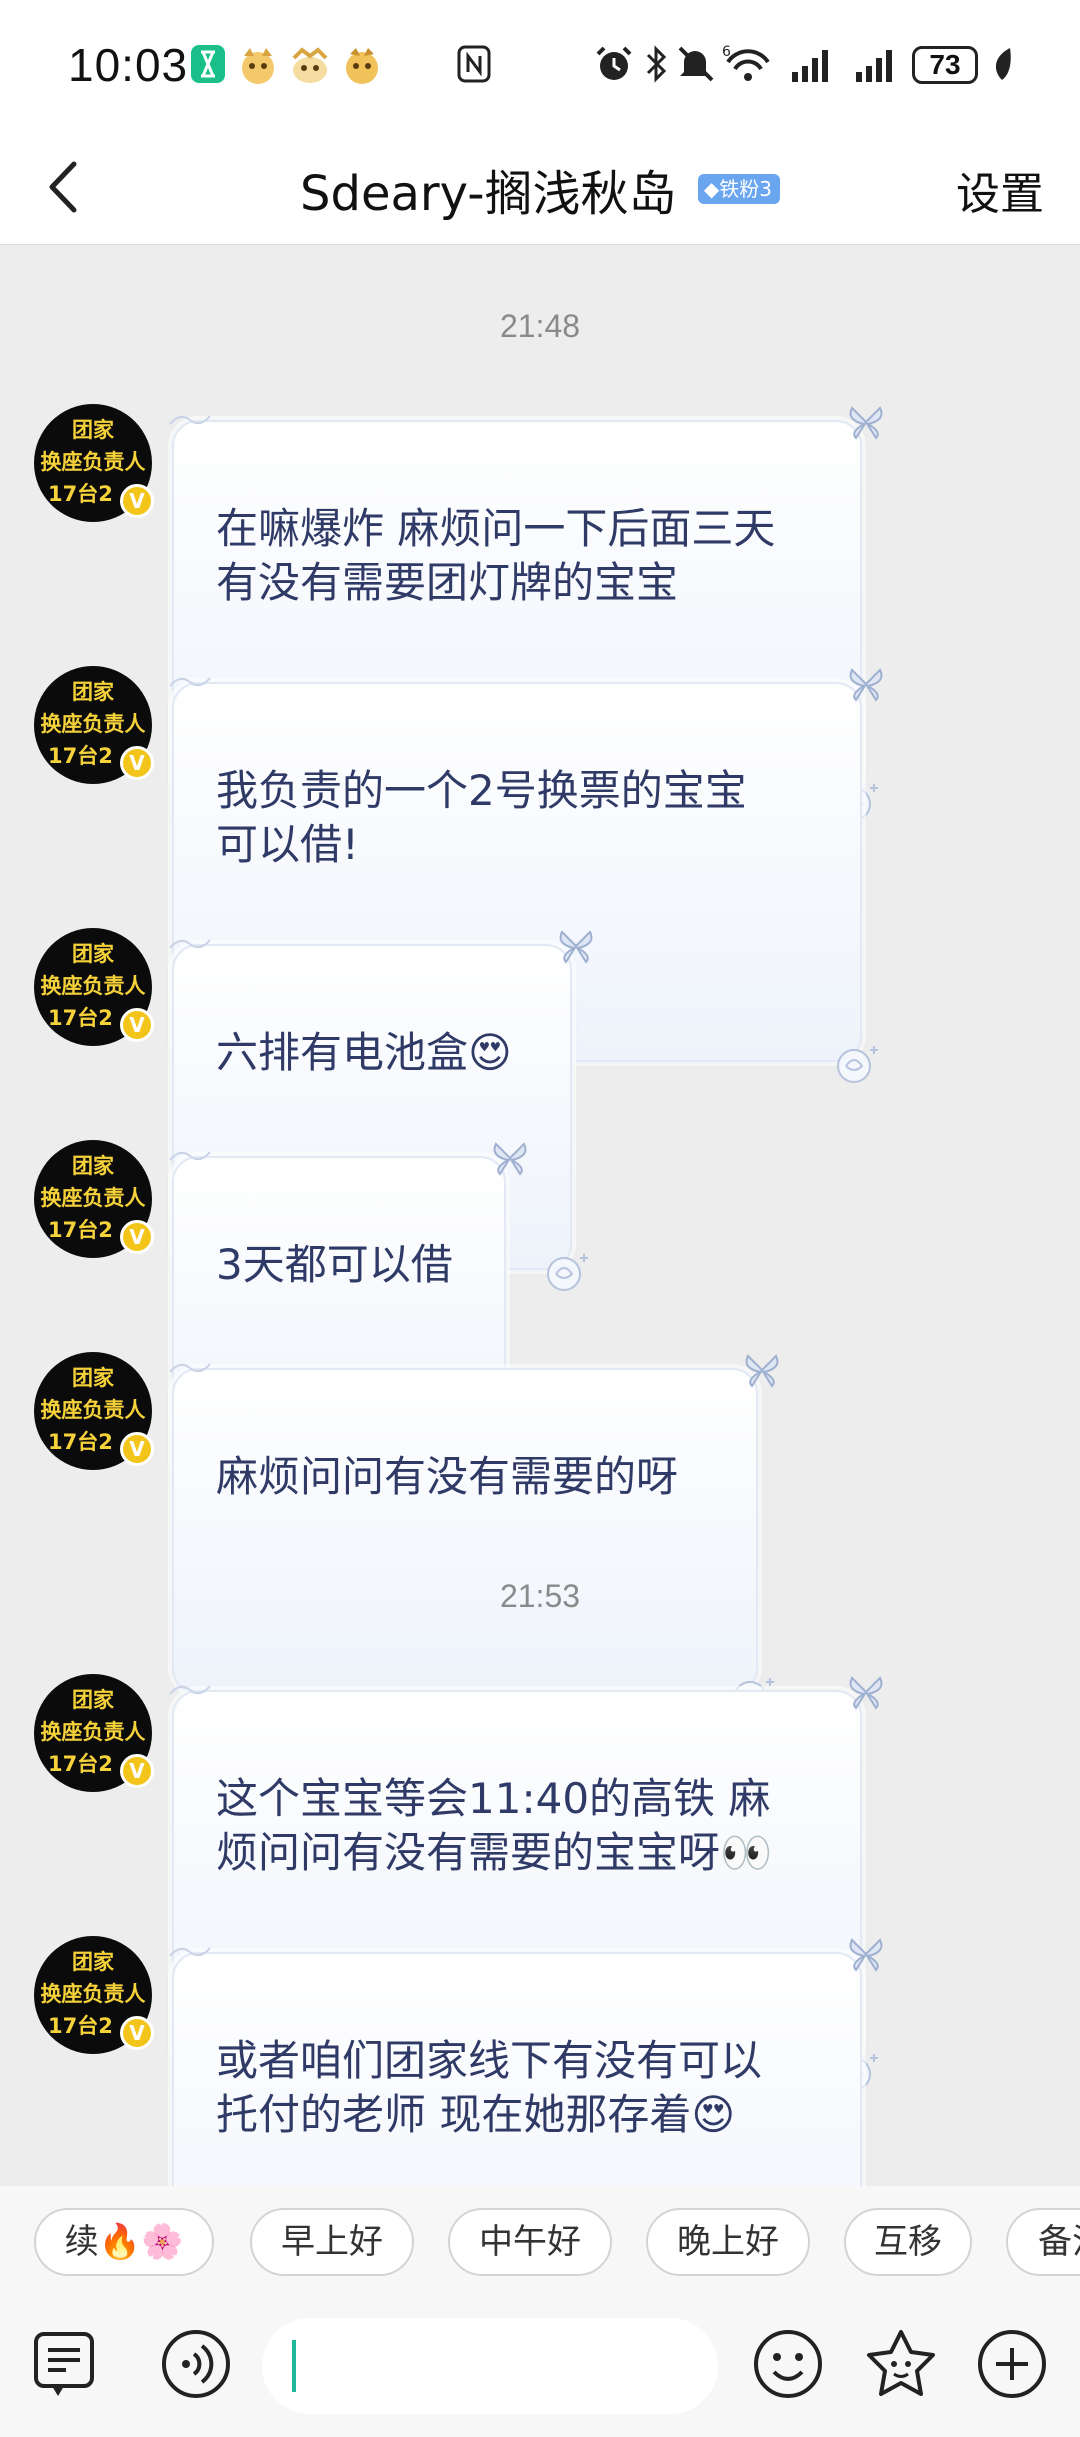 This screenshot has width=1080, height=2437. Describe the element at coordinates (788, 2364) in the screenshot. I see `emoji-icon` at that location.